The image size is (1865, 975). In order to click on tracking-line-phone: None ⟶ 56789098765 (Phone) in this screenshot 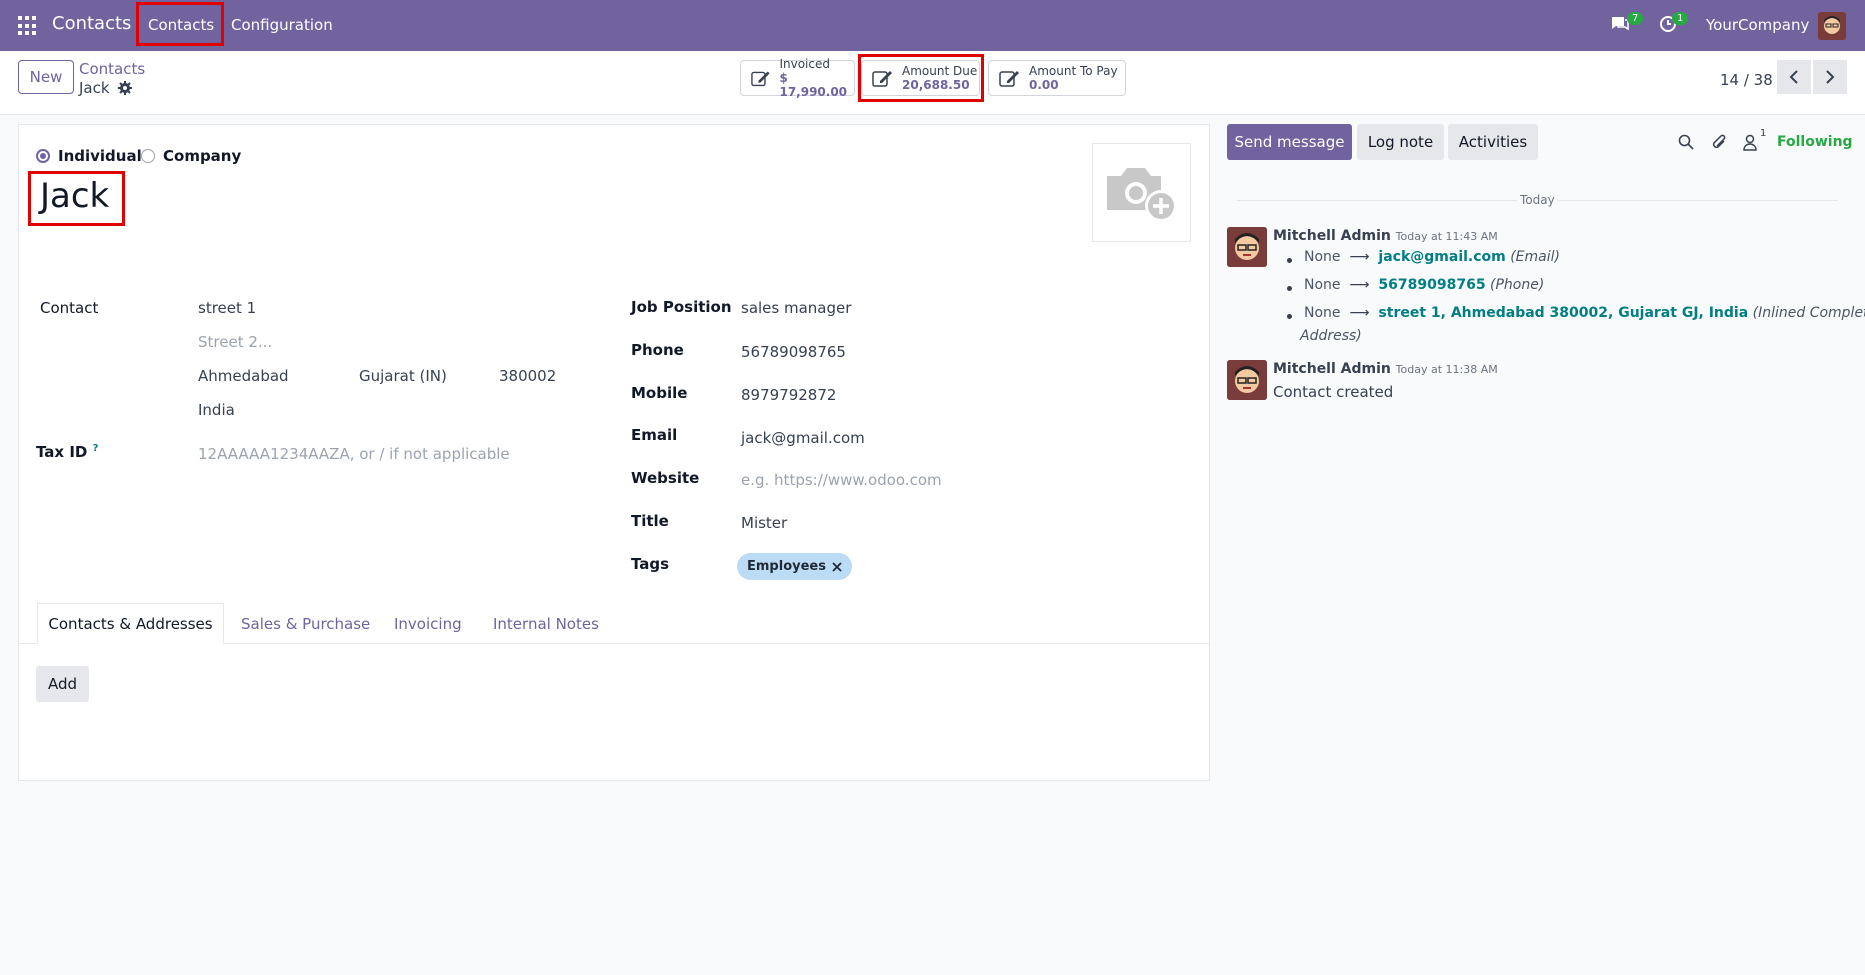, I will do `click(1424, 285)`.